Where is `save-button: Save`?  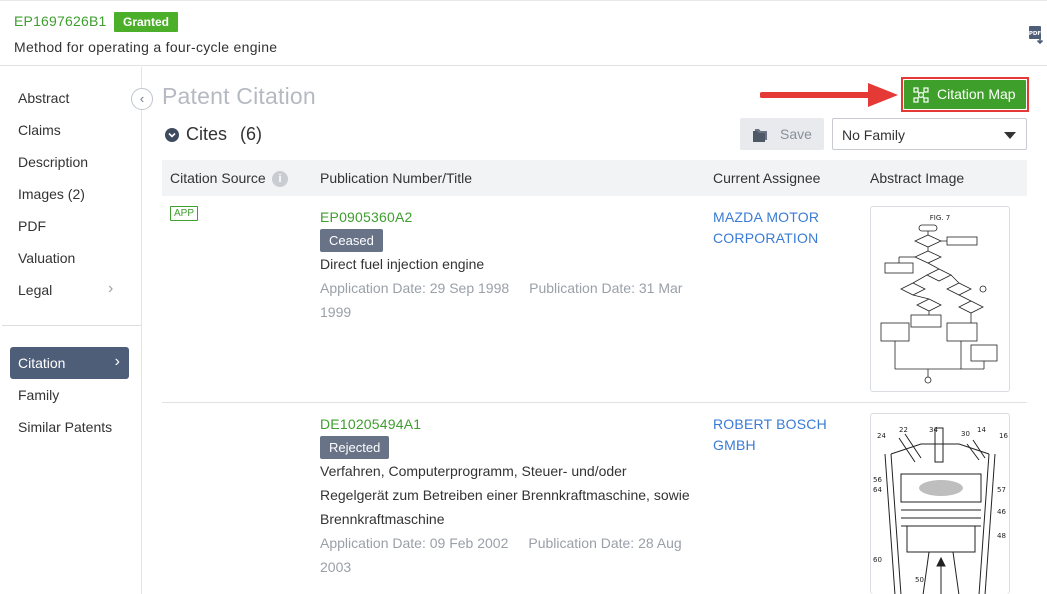 save-button: Save is located at coordinates (782, 134).